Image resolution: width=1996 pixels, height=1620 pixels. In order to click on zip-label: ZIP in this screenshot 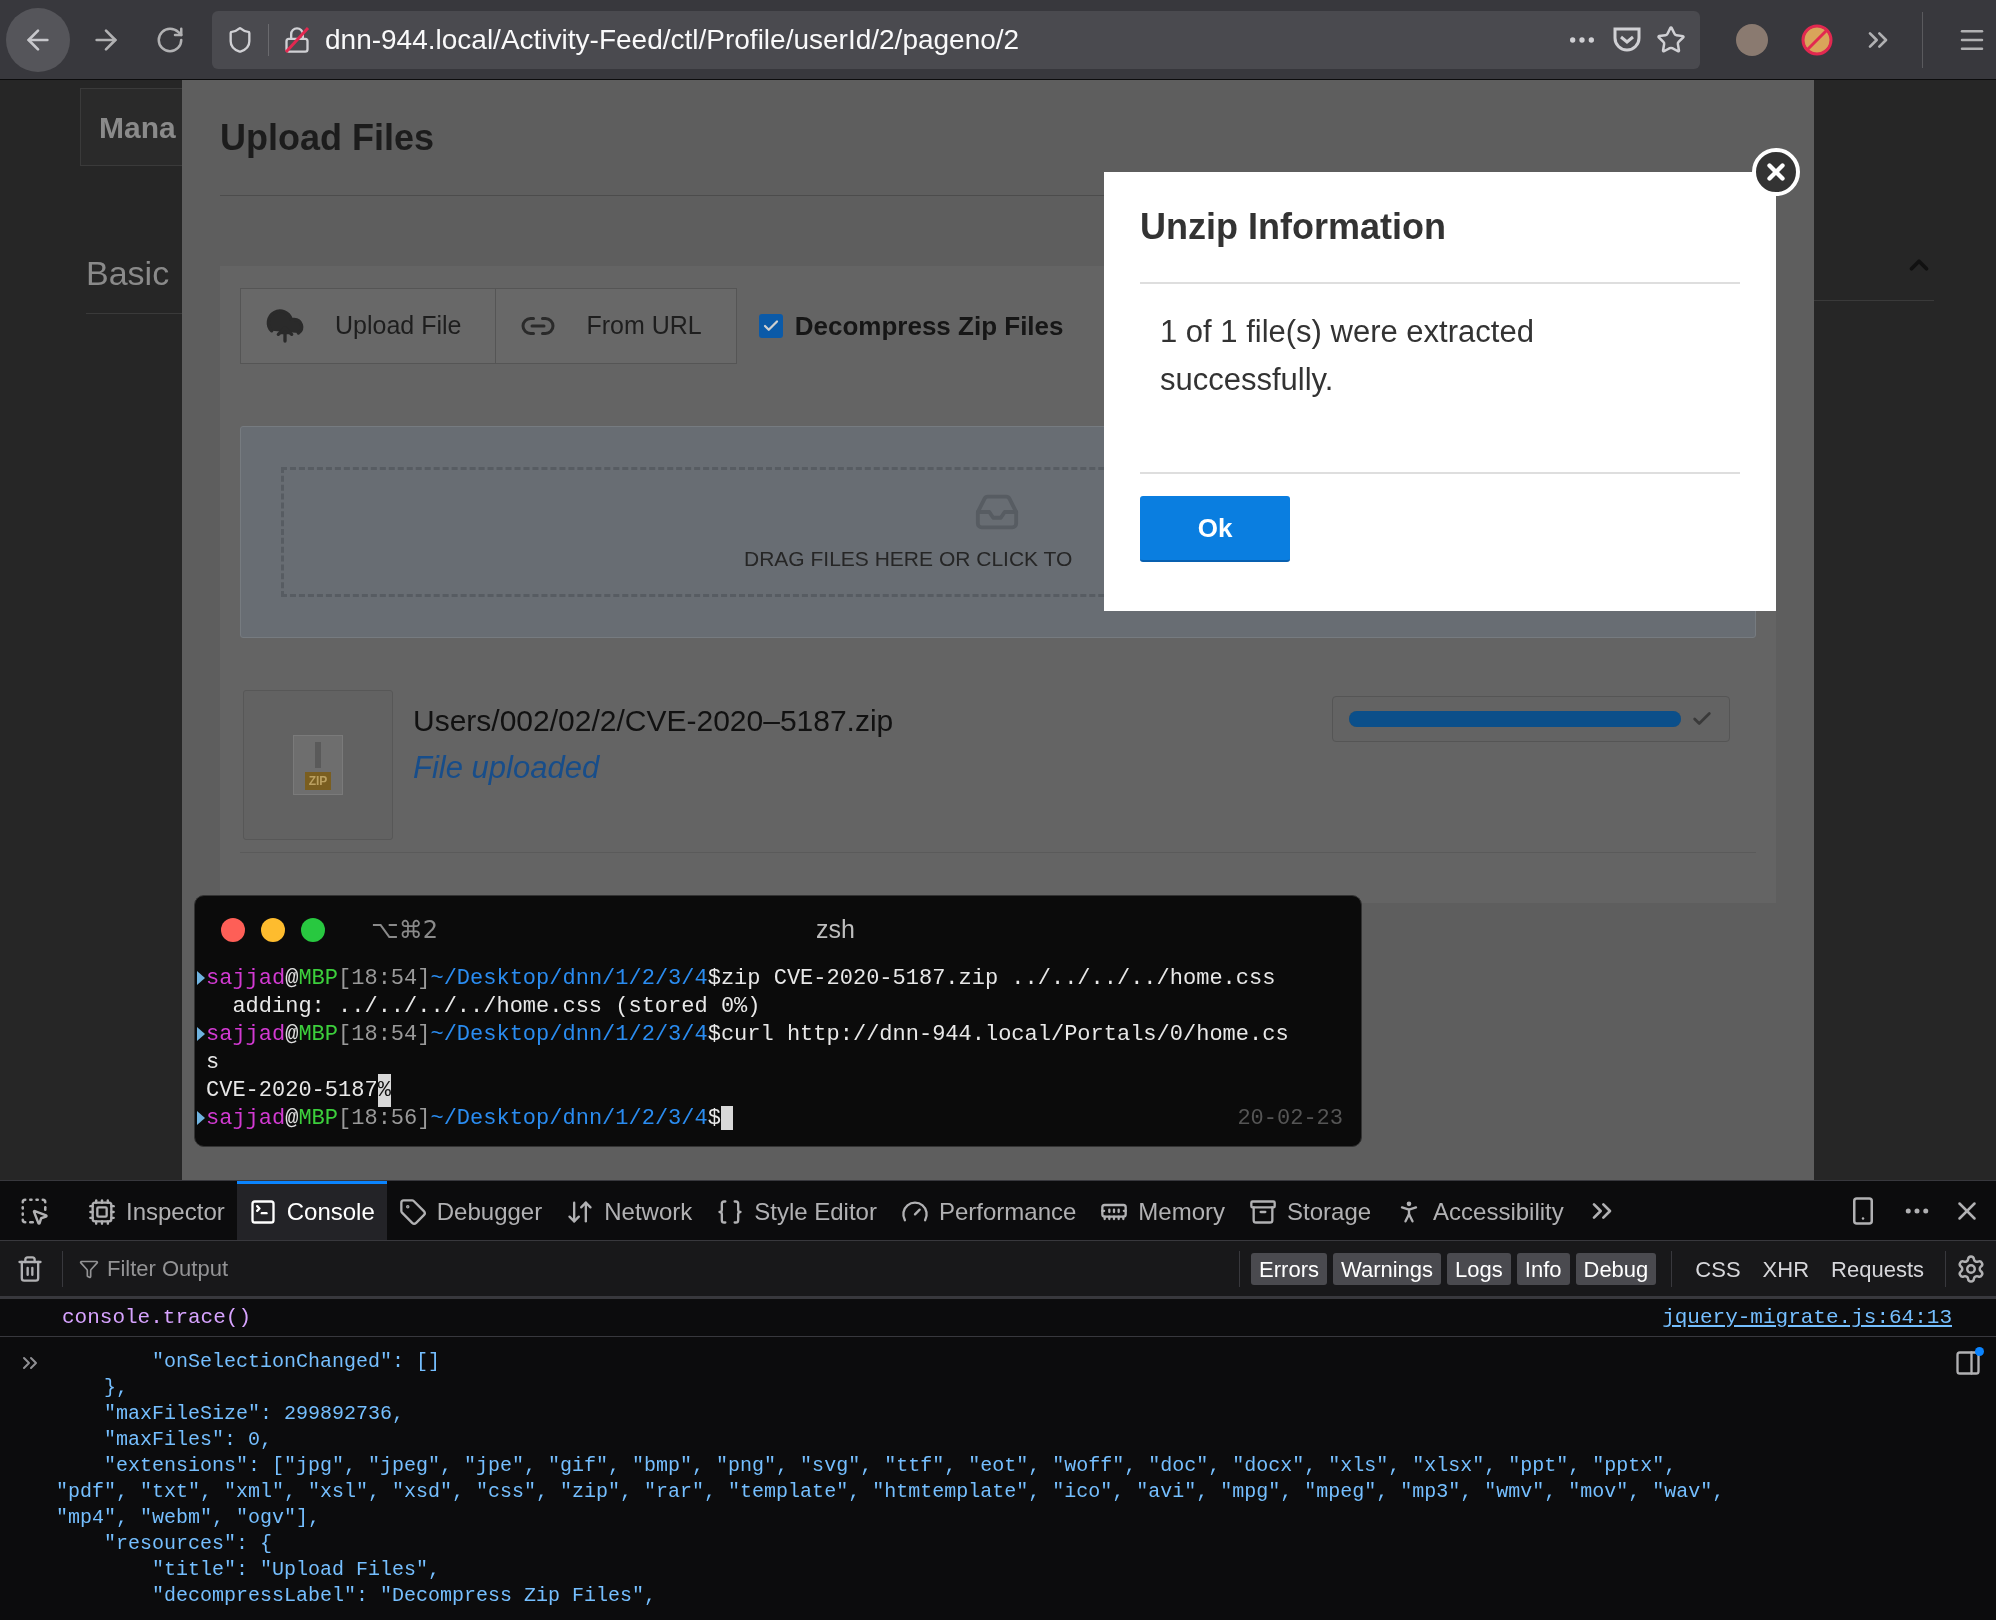, I will do `click(318, 781)`.